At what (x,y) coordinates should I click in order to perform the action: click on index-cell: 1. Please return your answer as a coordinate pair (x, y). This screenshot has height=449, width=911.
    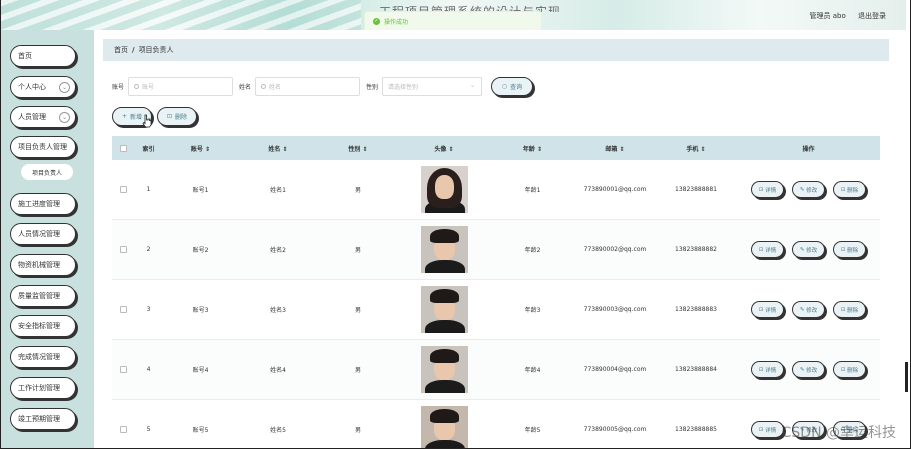
    Looking at the image, I should click on (148, 189).